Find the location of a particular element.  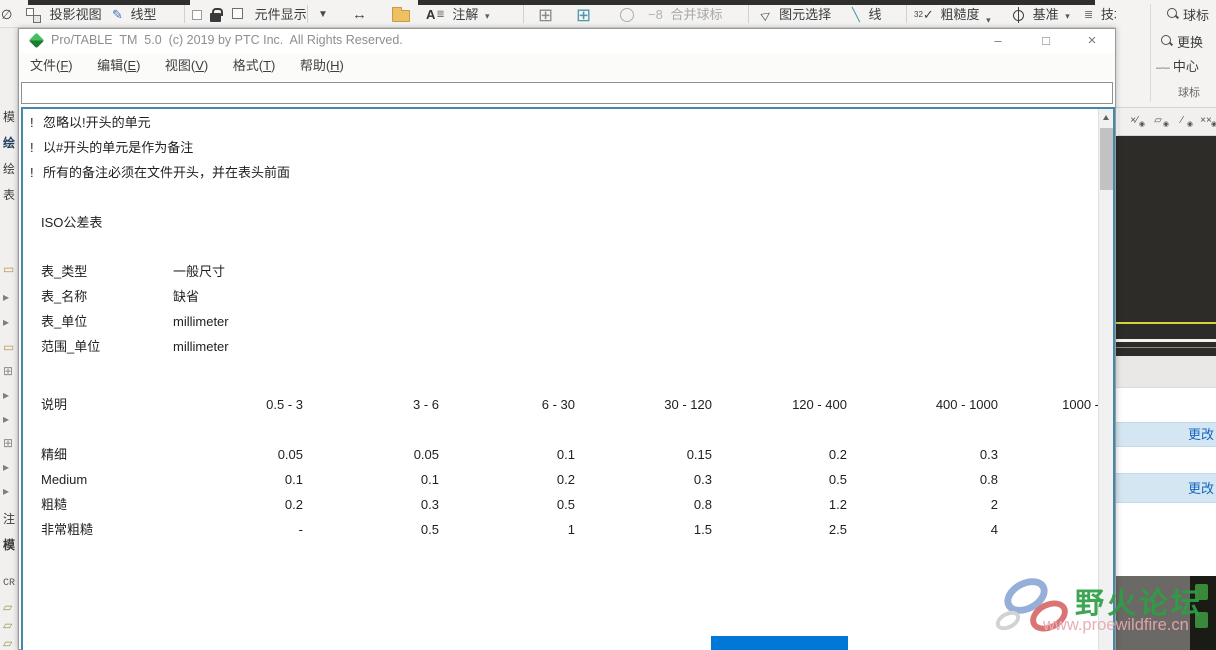

csys-display-icon: ×× ◉ is located at coordinates (1206, 122).